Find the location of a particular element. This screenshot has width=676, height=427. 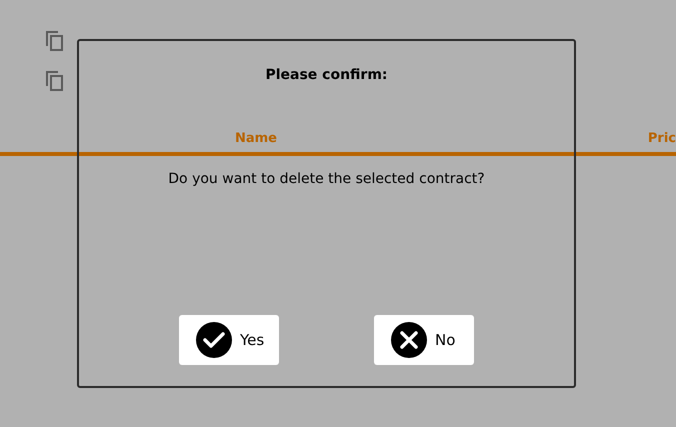

close-circle-icon is located at coordinates (409, 340).